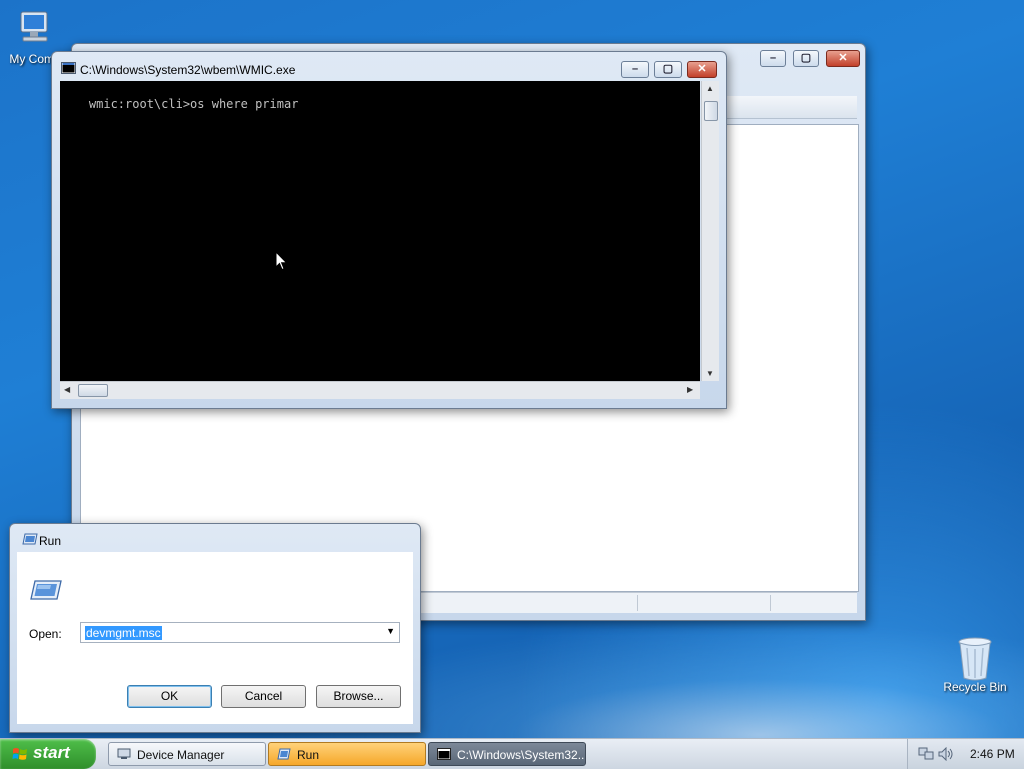  Describe the element at coordinates (20, 754) in the screenshot. I see `windows-logo-icon` at that location.